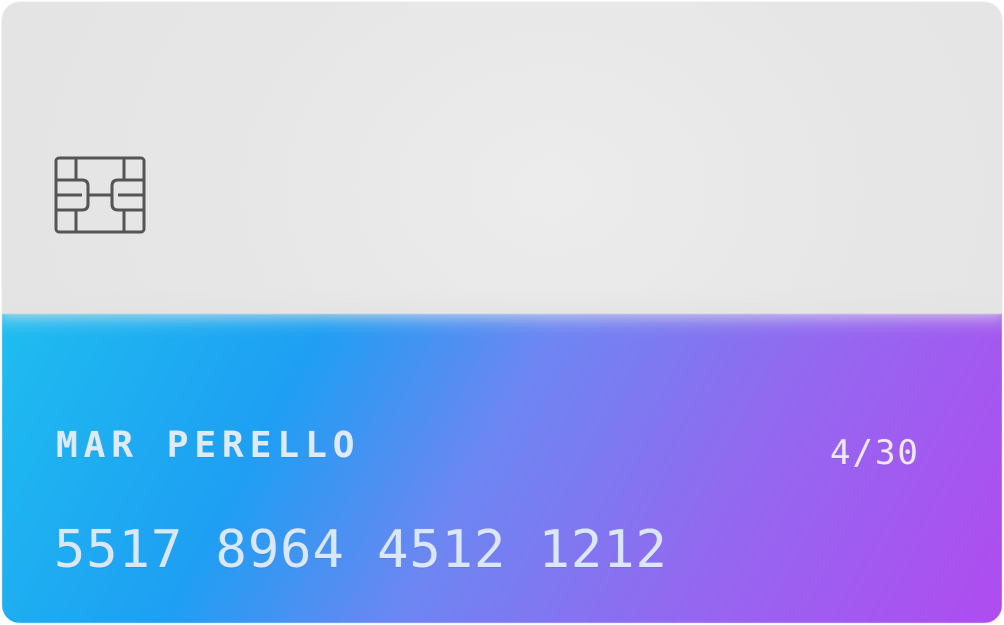  I want to click on card-chip-icon, so click(100, 195).